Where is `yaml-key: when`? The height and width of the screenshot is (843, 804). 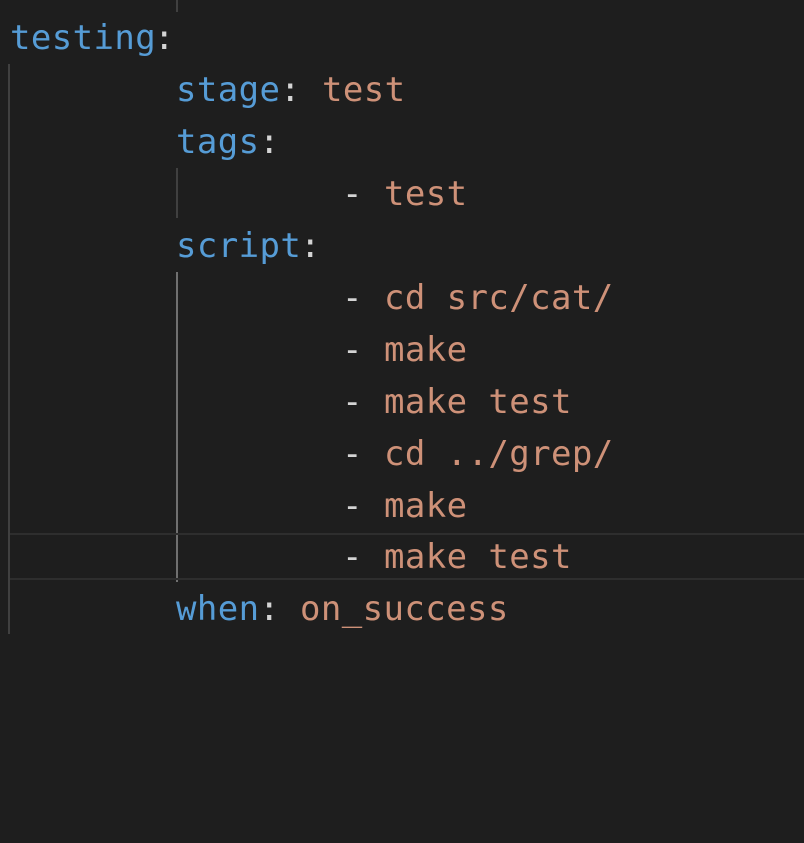 yaml-key: when is located at coordinates (218, 609).